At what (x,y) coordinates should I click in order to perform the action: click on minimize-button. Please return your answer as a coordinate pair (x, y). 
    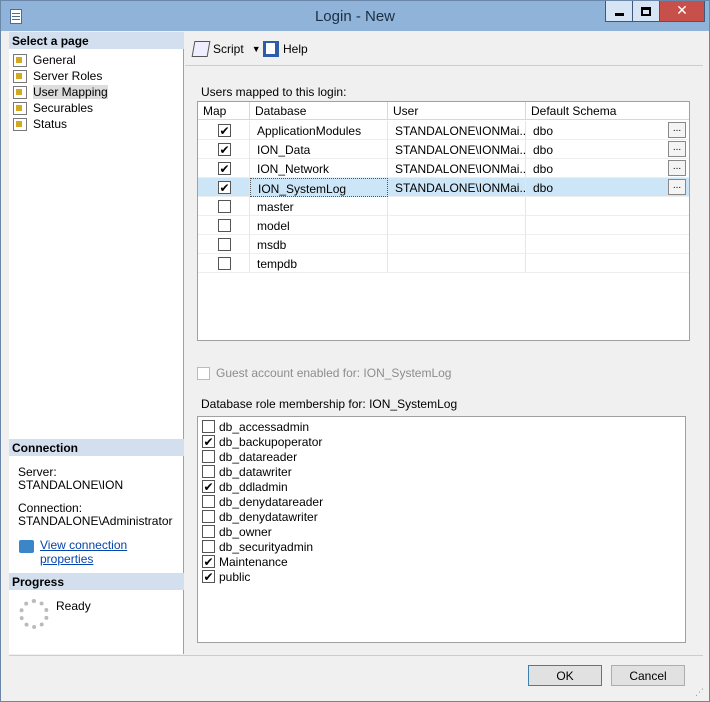
    Looking at the image, I should click on (619, 11).